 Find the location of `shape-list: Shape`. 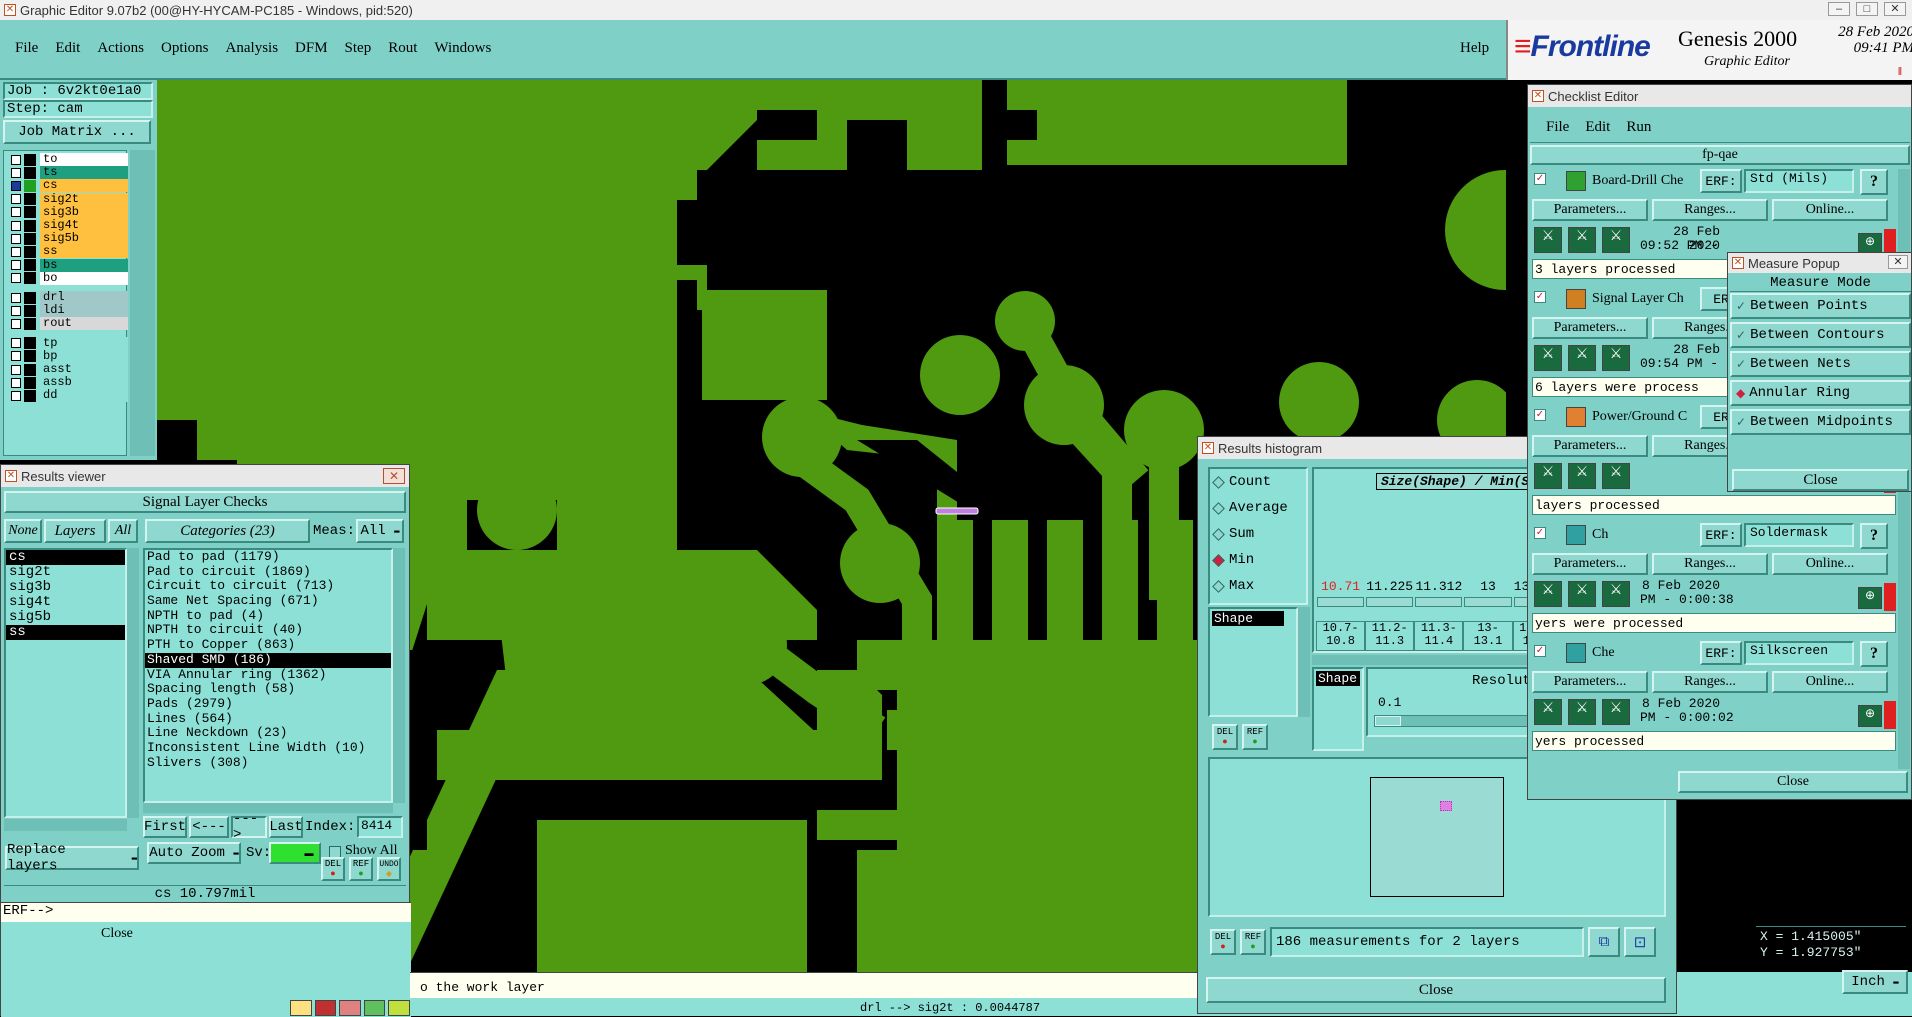

shape-list: Shape is located at coordinates (1253, 662).